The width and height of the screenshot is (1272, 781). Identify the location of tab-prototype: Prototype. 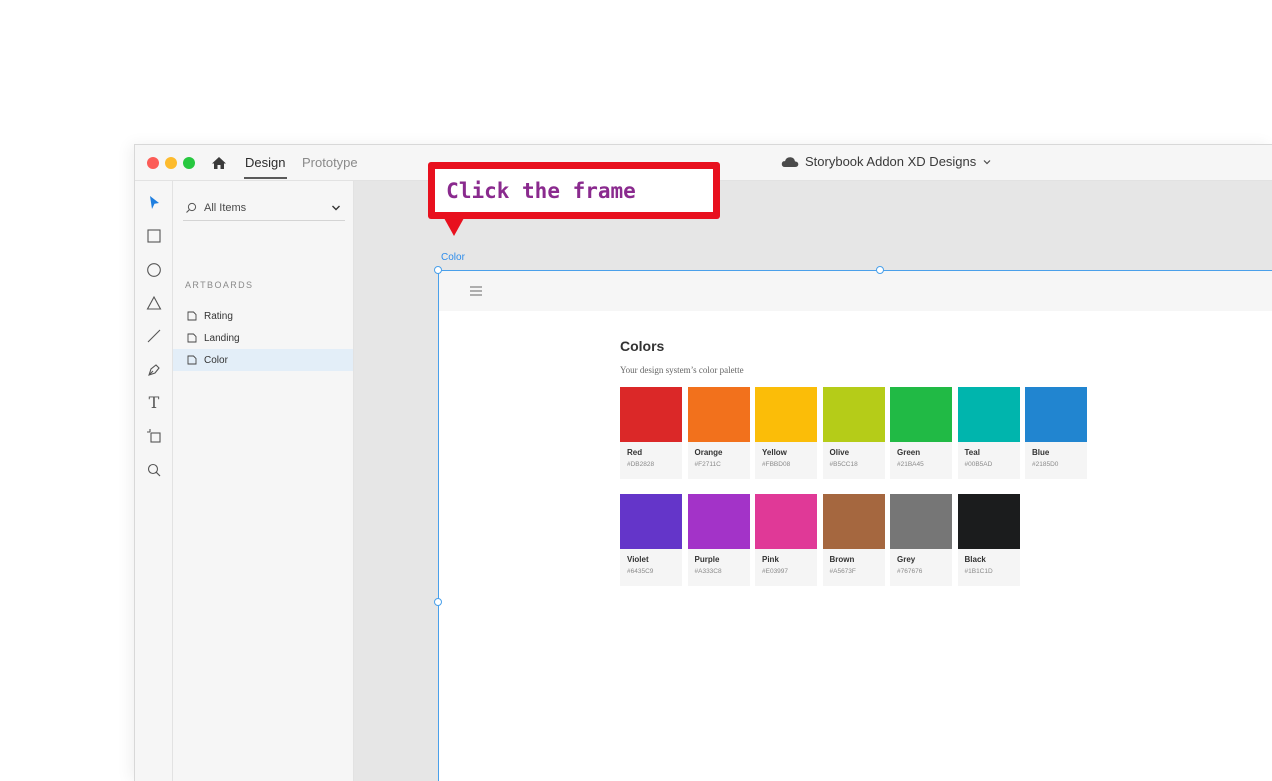
(330, 163).